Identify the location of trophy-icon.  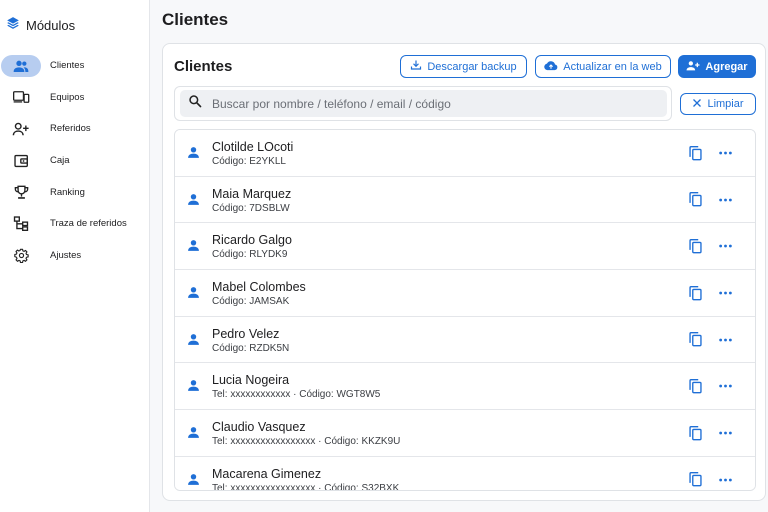
(21, 192).